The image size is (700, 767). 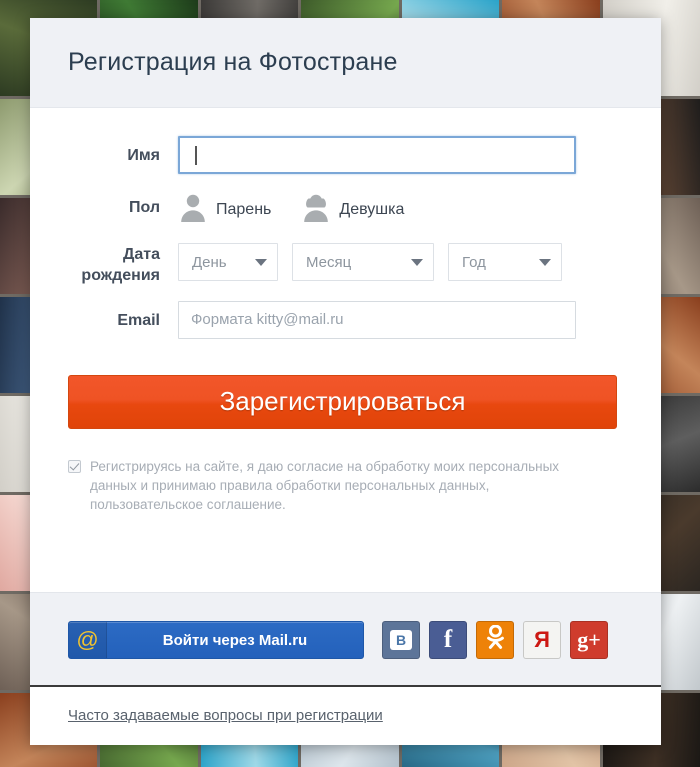 I want to click on email-label: Email, so click(x=138, y=320).